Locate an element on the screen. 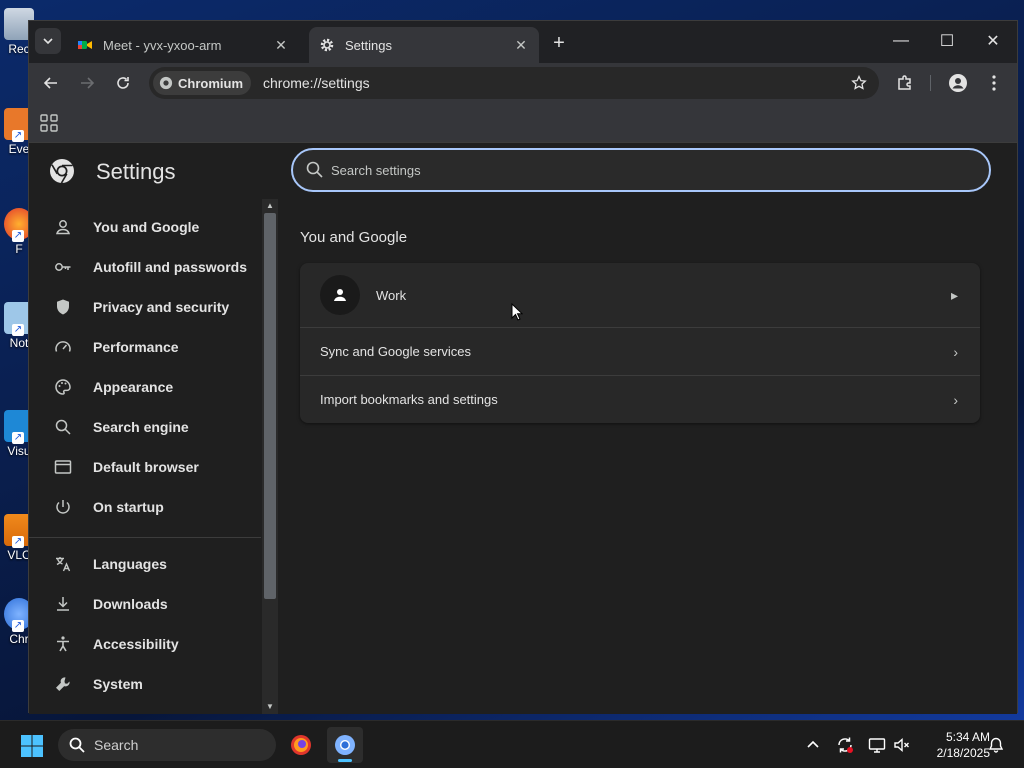 This screenshot has height=768, width=1024. bookmarks-bar is located at coordinates (523, 123).